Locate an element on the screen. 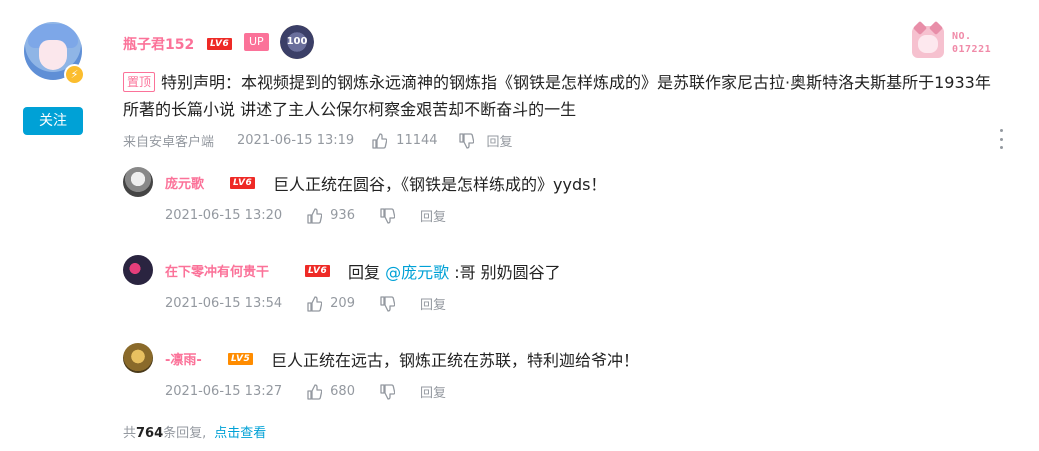 This screenshot has width=1039, height=451. reply-username: -凛雨- is located at coordinates (183, 358).